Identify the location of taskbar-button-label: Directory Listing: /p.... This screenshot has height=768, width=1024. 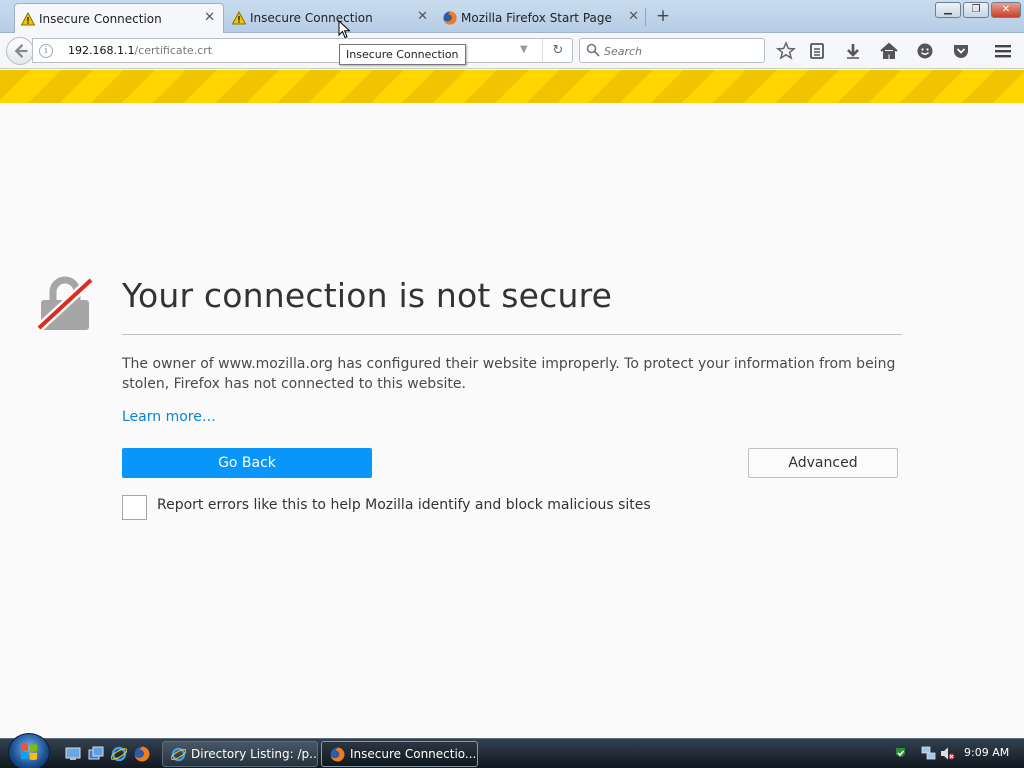
(254, 754).